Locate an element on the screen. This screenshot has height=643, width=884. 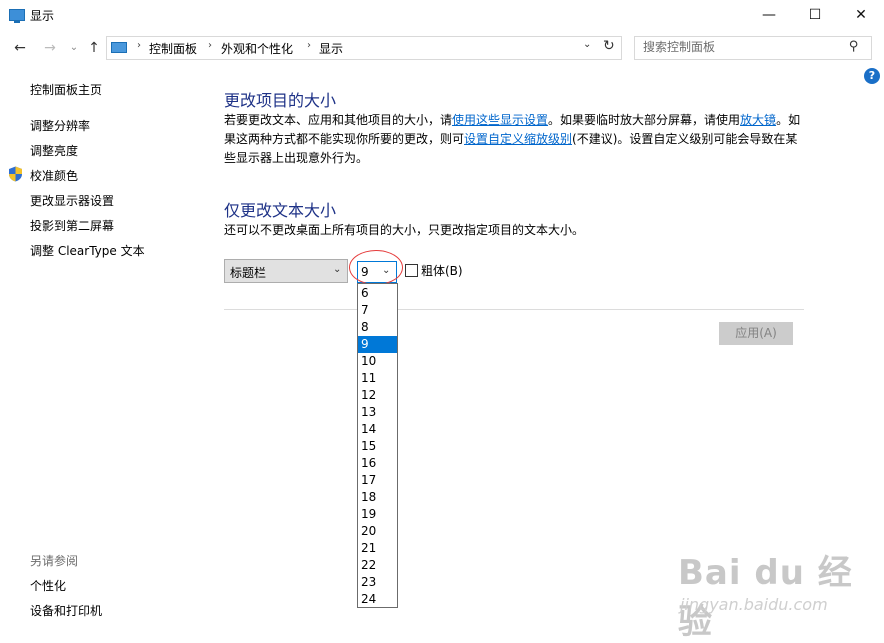
search-box: ⚲ is located at coordinates (753, 48).